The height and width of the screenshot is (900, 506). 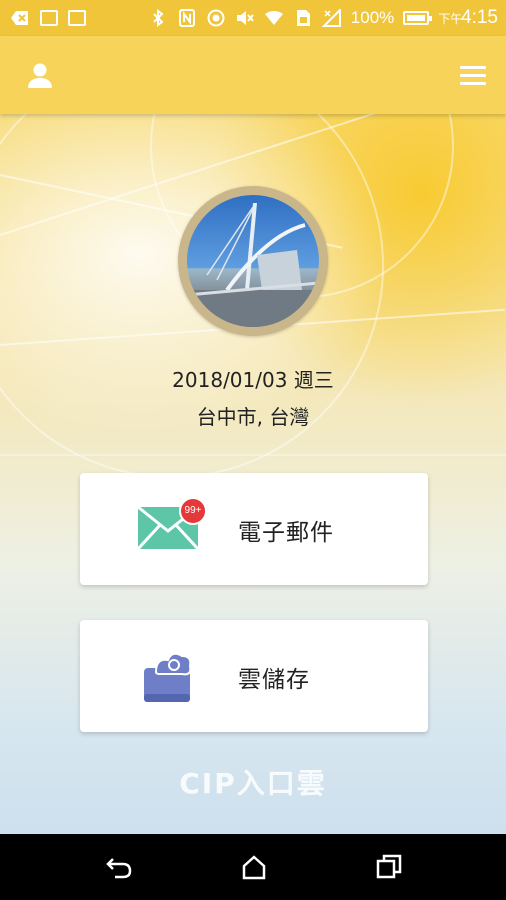 I want to click on notification-icon, so click(x=19, y=18).